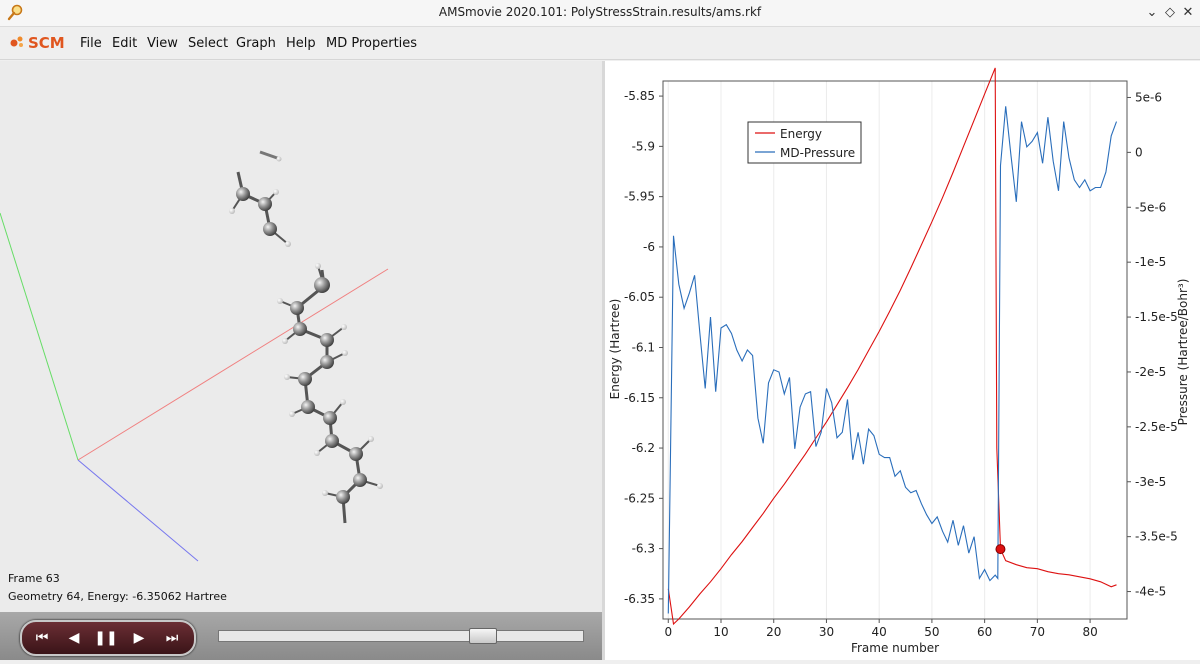 This screenshot has width=1200, height=664. Describe the element at coordinates (1150, 262) in the screenshot. I see `y2-tick-label: -1e-5` at that location.